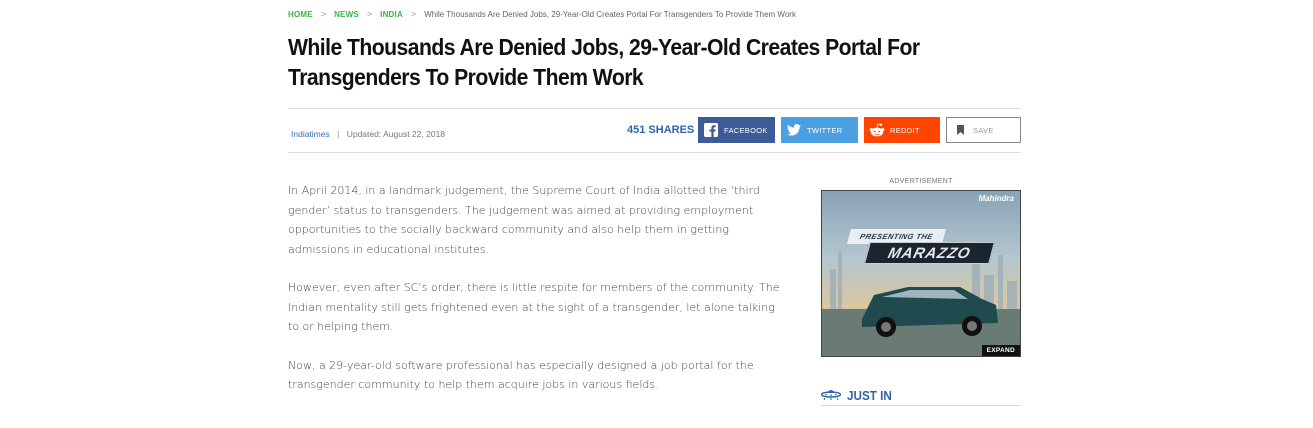  Describe the element at coordinates (661, 130) in the screenshot. I see `share-count: 451 SHARES` at that location.